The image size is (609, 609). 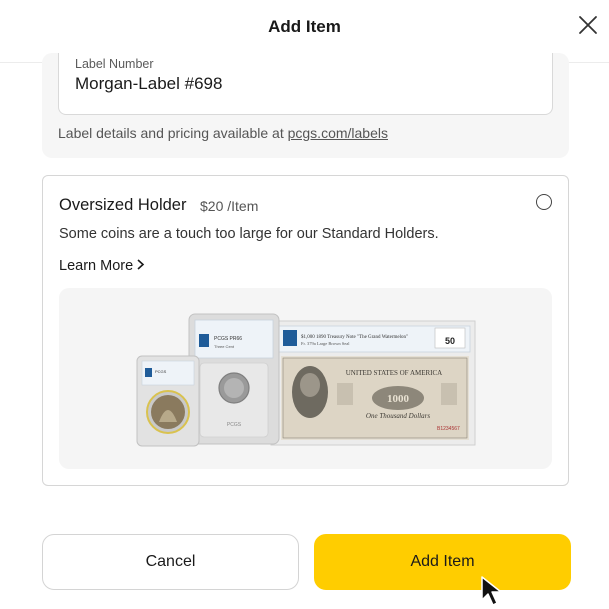 What do you see at coordinates (588, 25) in the screenshot?
I see `close-icon` at bounding box center [588, 25].